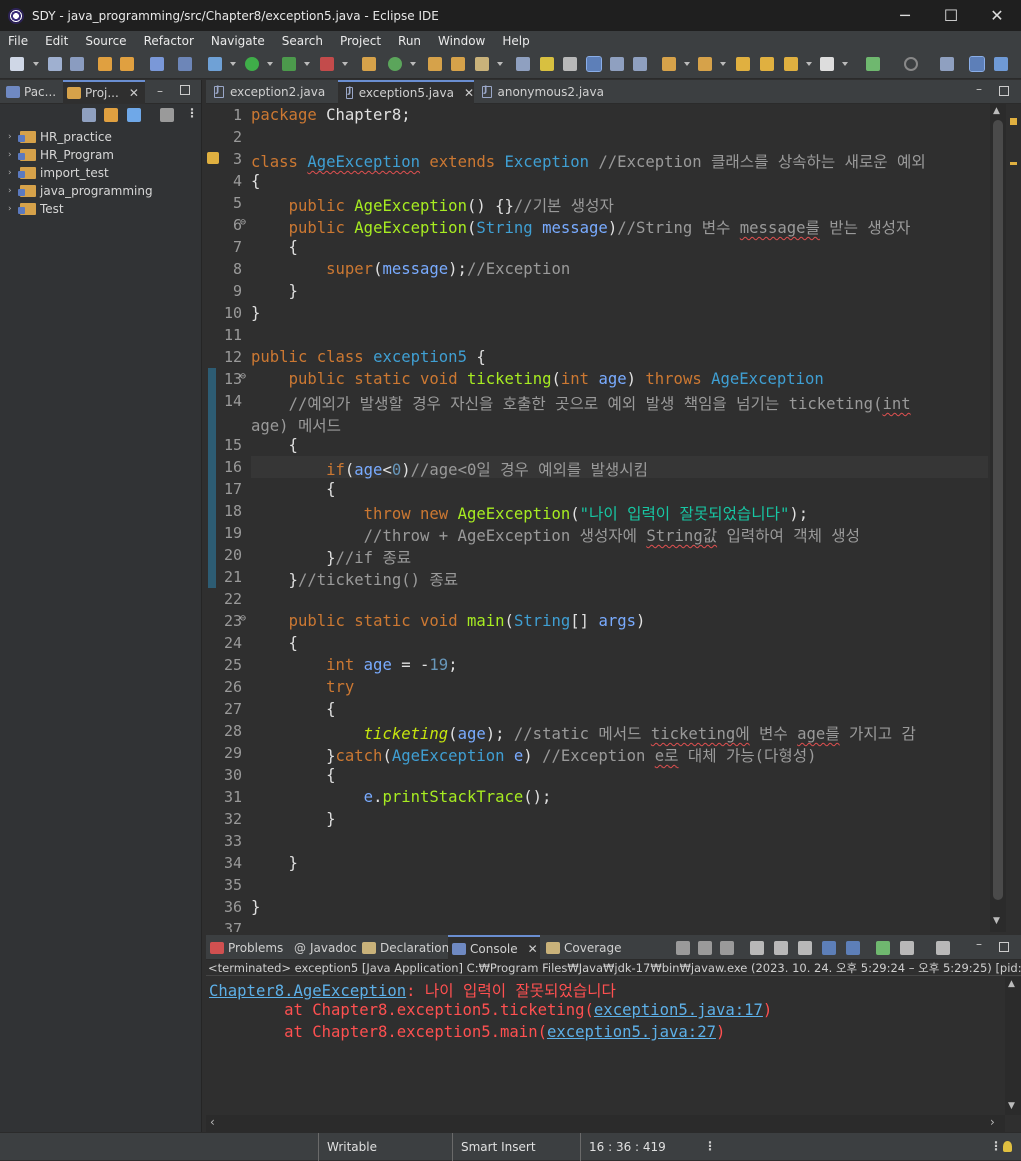  Describe the element at coordinates (1013, 121) in the screenshot. I see `warning-summary-icon` at that location.